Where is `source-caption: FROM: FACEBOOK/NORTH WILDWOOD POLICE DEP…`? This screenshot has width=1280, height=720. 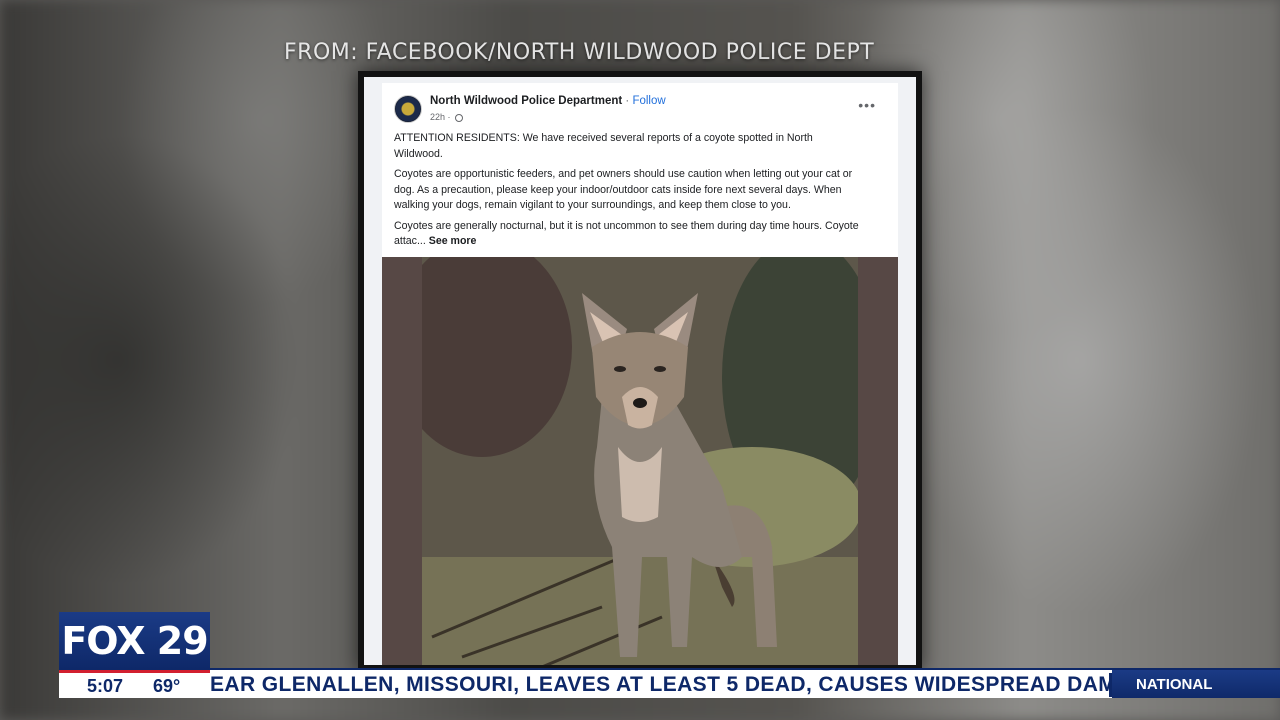 source-caption: FROM: FACEBOOK/NORTH WILDWOOD POLICE DEP… is located at coordinates (579, 52).